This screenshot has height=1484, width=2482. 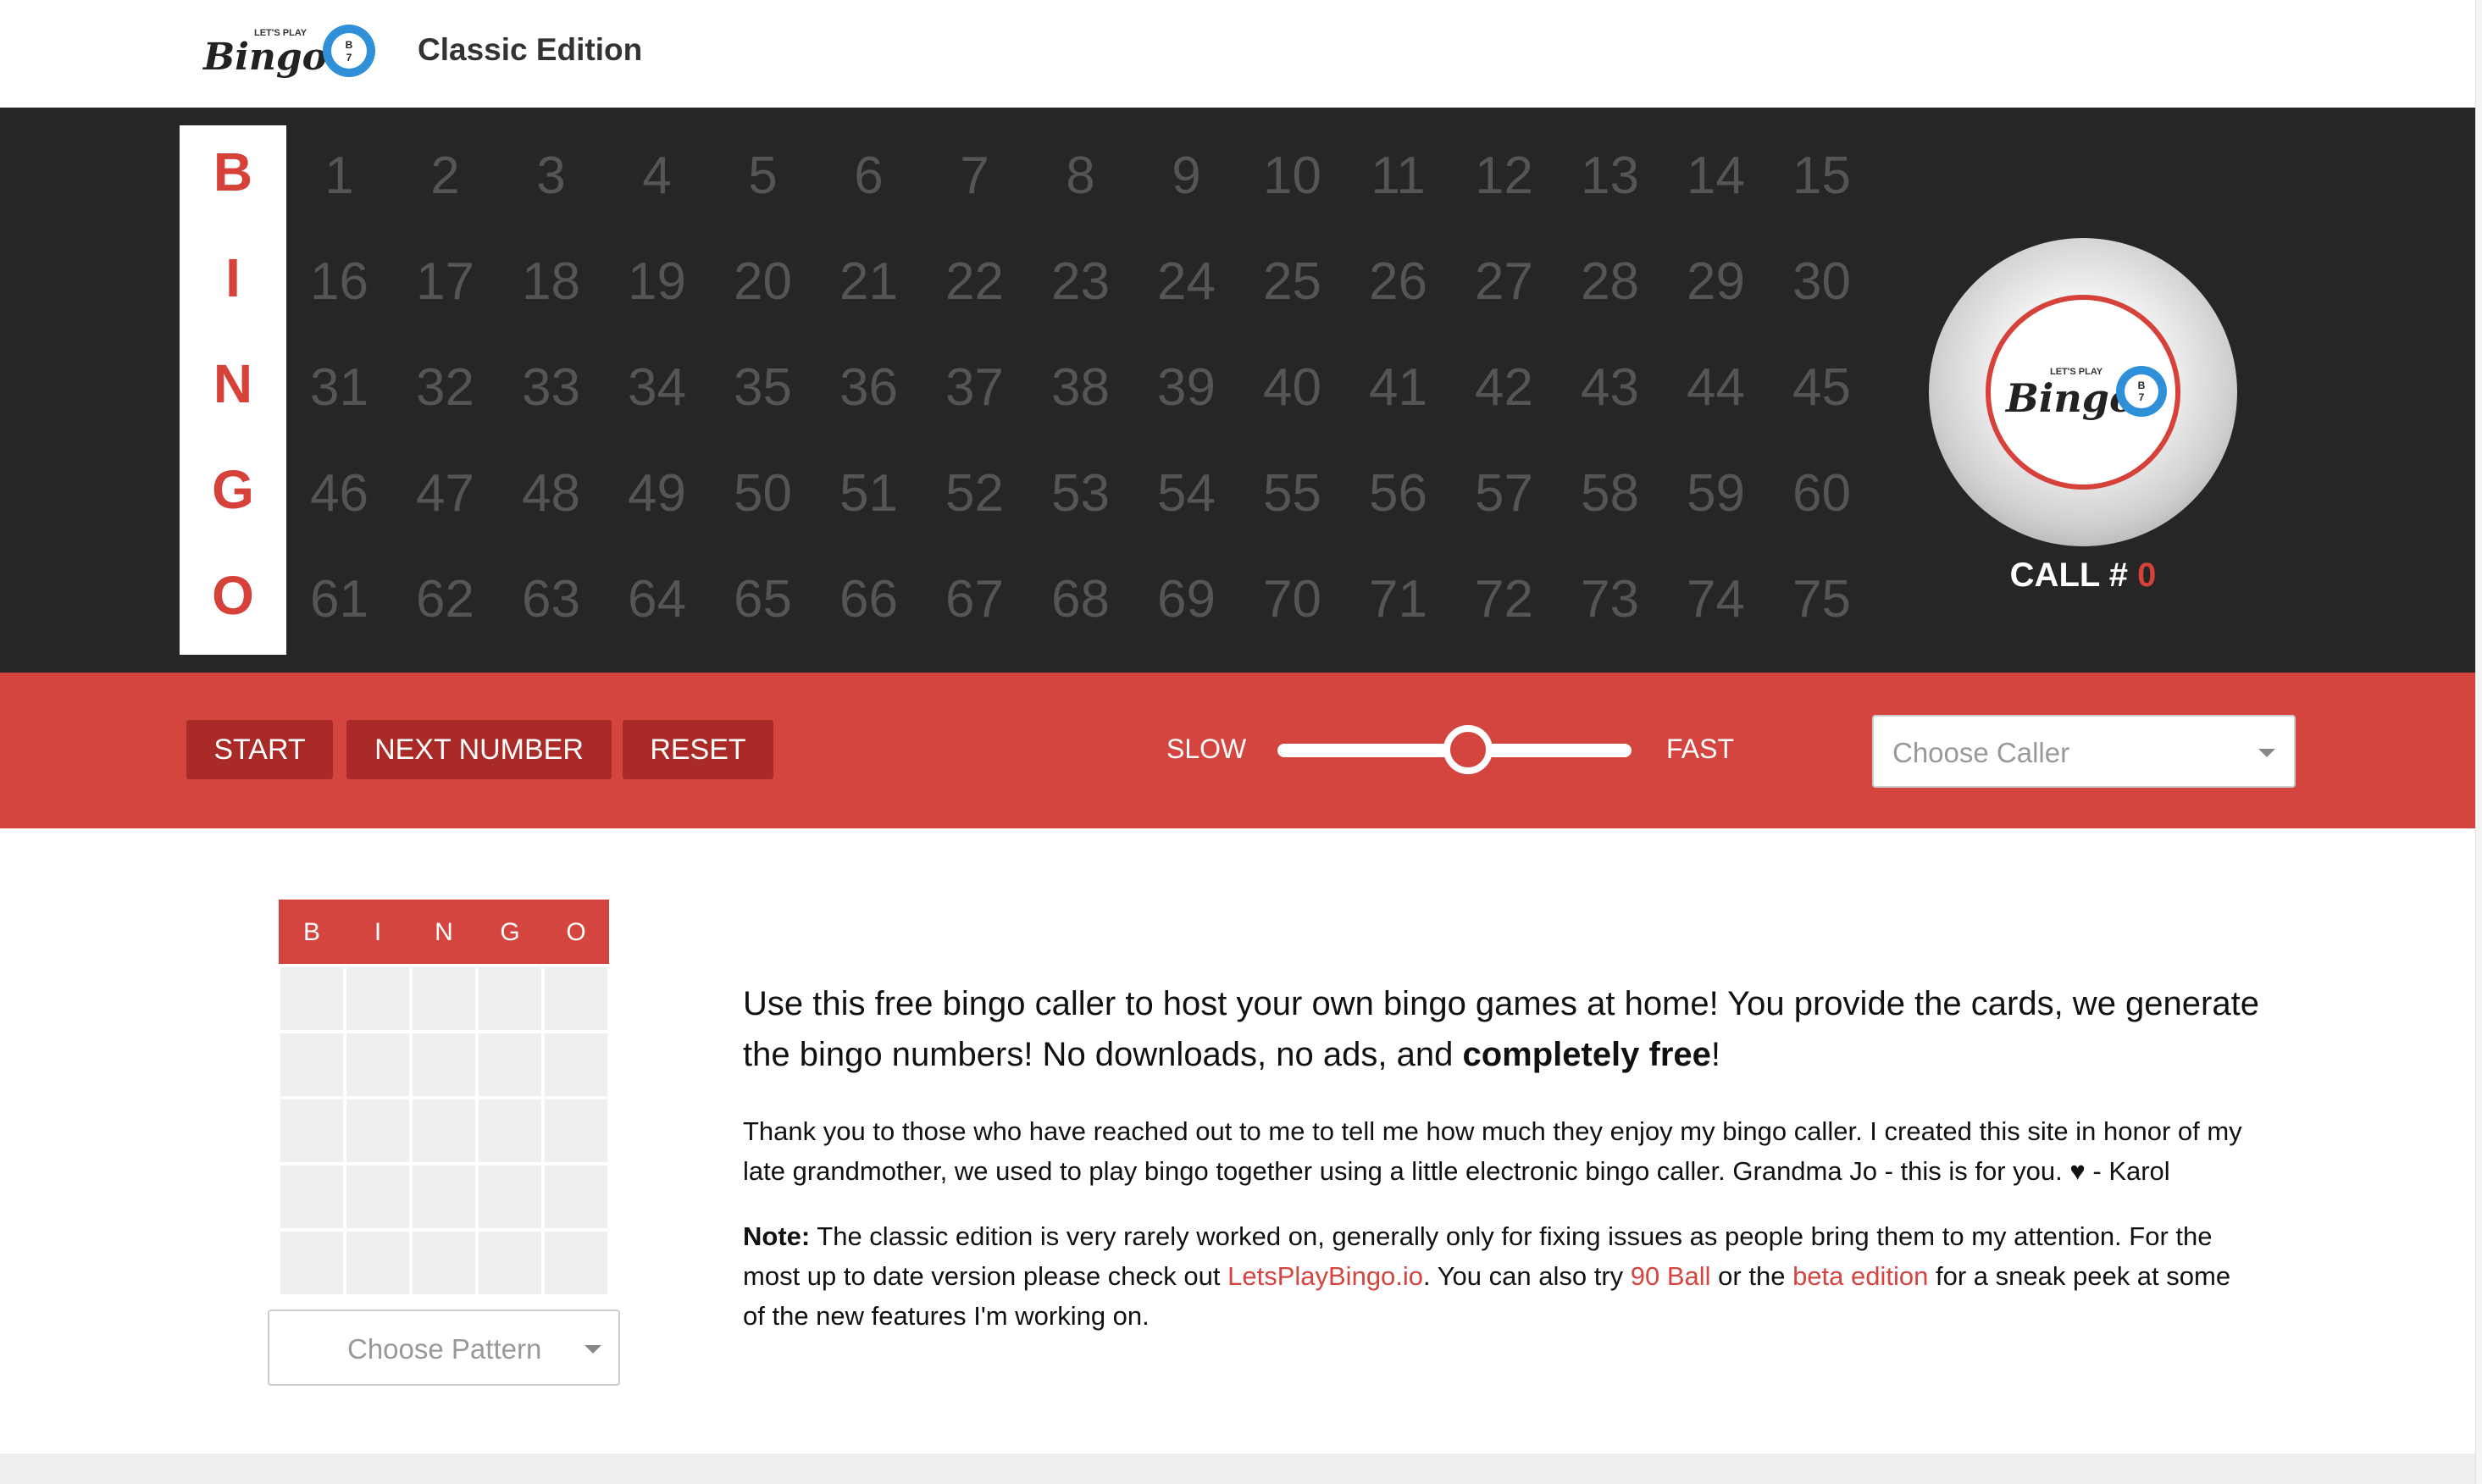 What do you see at coordinates (1080, 493) in the screenshot?
I see `board-number: 53` at bounding box center [1080, 493].